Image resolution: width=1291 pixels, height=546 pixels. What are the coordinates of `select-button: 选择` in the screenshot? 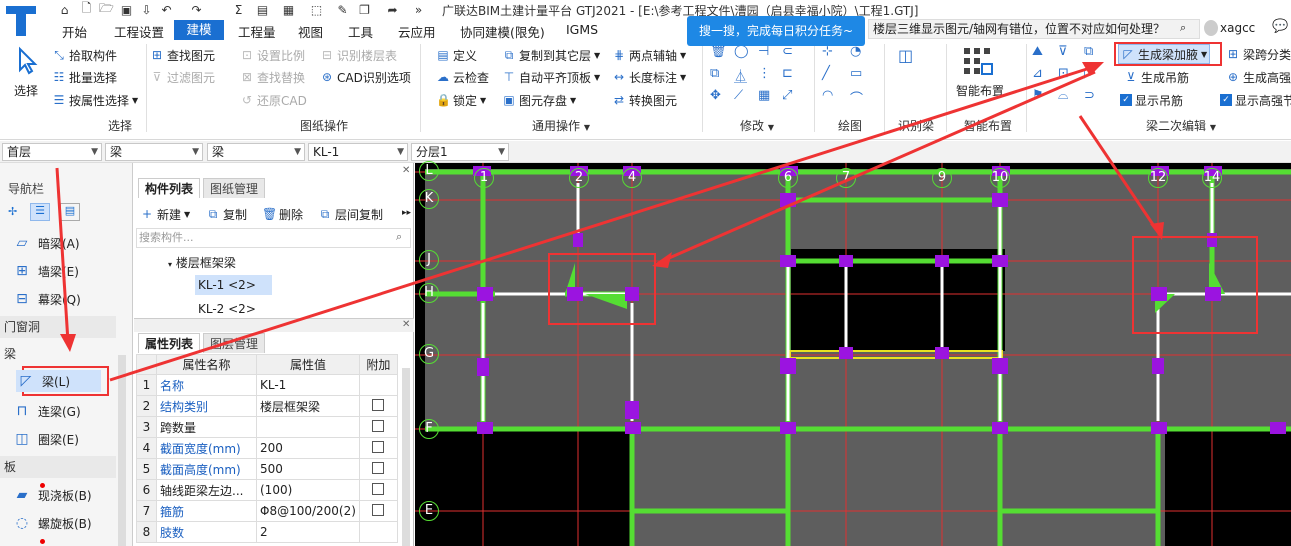 It's located at (26, 90).